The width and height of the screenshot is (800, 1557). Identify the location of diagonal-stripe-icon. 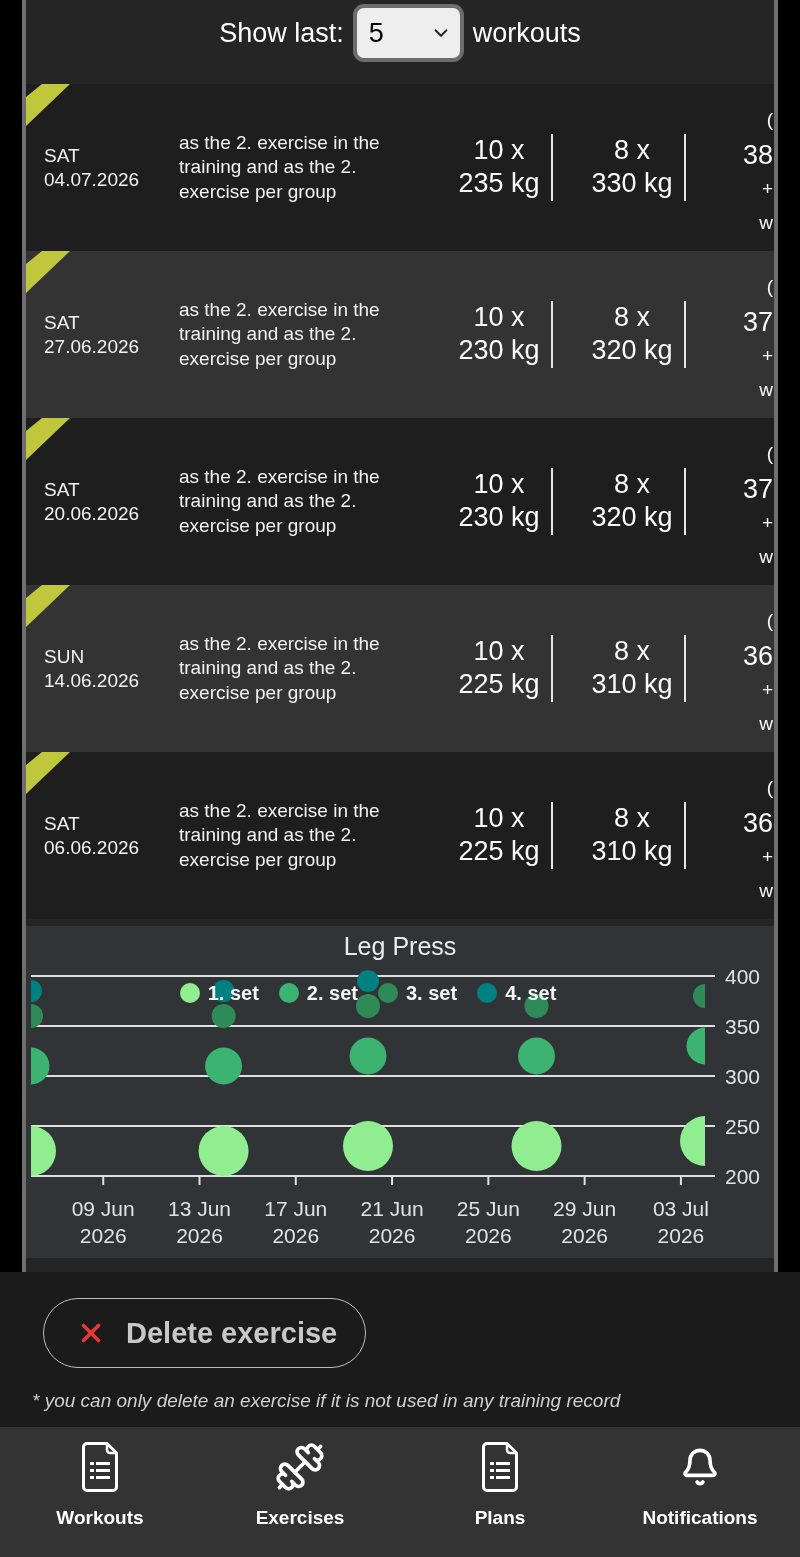
(48, 105).